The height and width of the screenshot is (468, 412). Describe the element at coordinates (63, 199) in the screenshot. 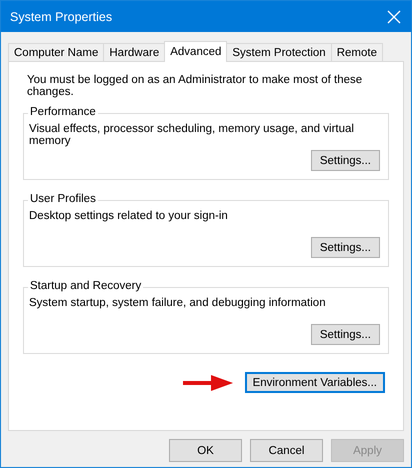

I see `group-title: User Profiles` at that location.